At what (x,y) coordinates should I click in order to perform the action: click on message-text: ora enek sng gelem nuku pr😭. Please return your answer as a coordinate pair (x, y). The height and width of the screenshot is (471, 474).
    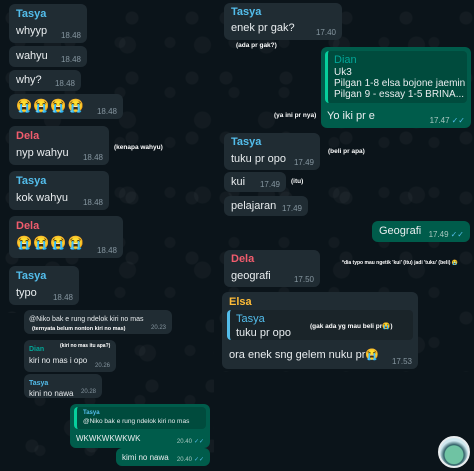
    Looking at the image, I should click on (304, 355).